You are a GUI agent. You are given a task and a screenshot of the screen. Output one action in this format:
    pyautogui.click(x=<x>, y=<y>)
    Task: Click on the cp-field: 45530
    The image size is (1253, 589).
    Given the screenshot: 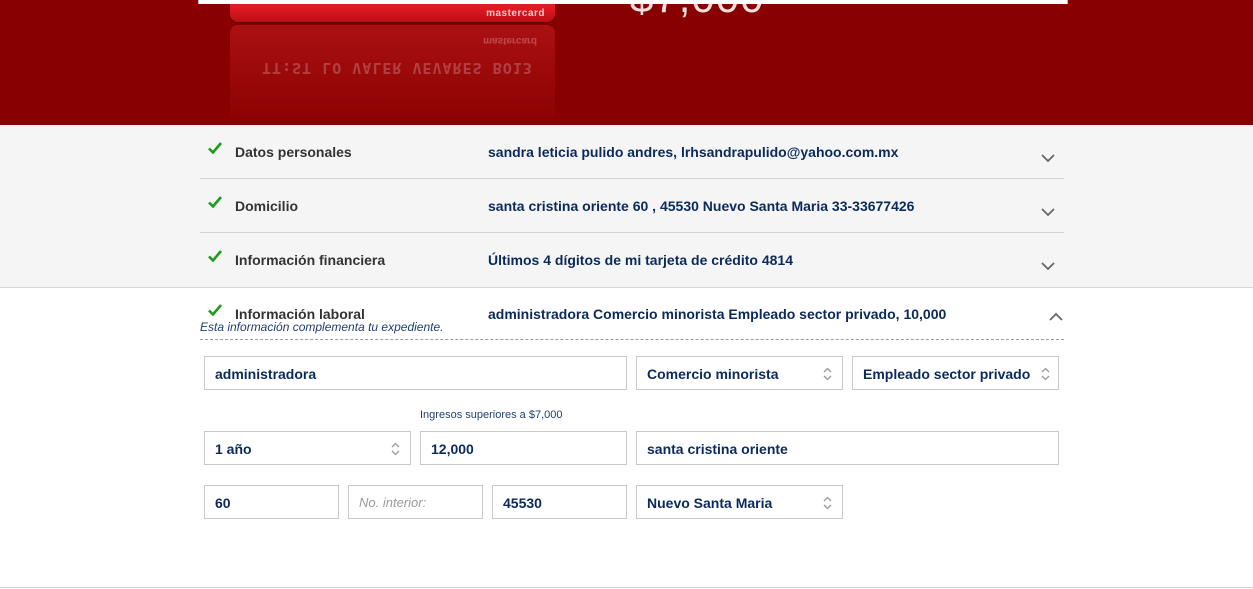 What is the action you would take?
    pyautogui.click(x=559, y=502)
    